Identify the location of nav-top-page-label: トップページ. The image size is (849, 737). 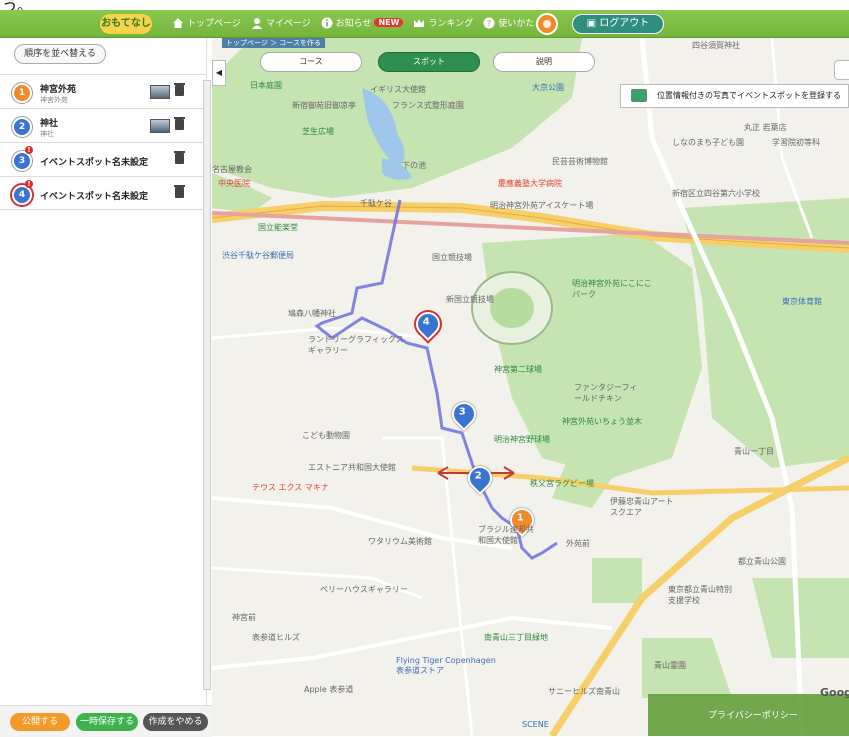
(214, 24).